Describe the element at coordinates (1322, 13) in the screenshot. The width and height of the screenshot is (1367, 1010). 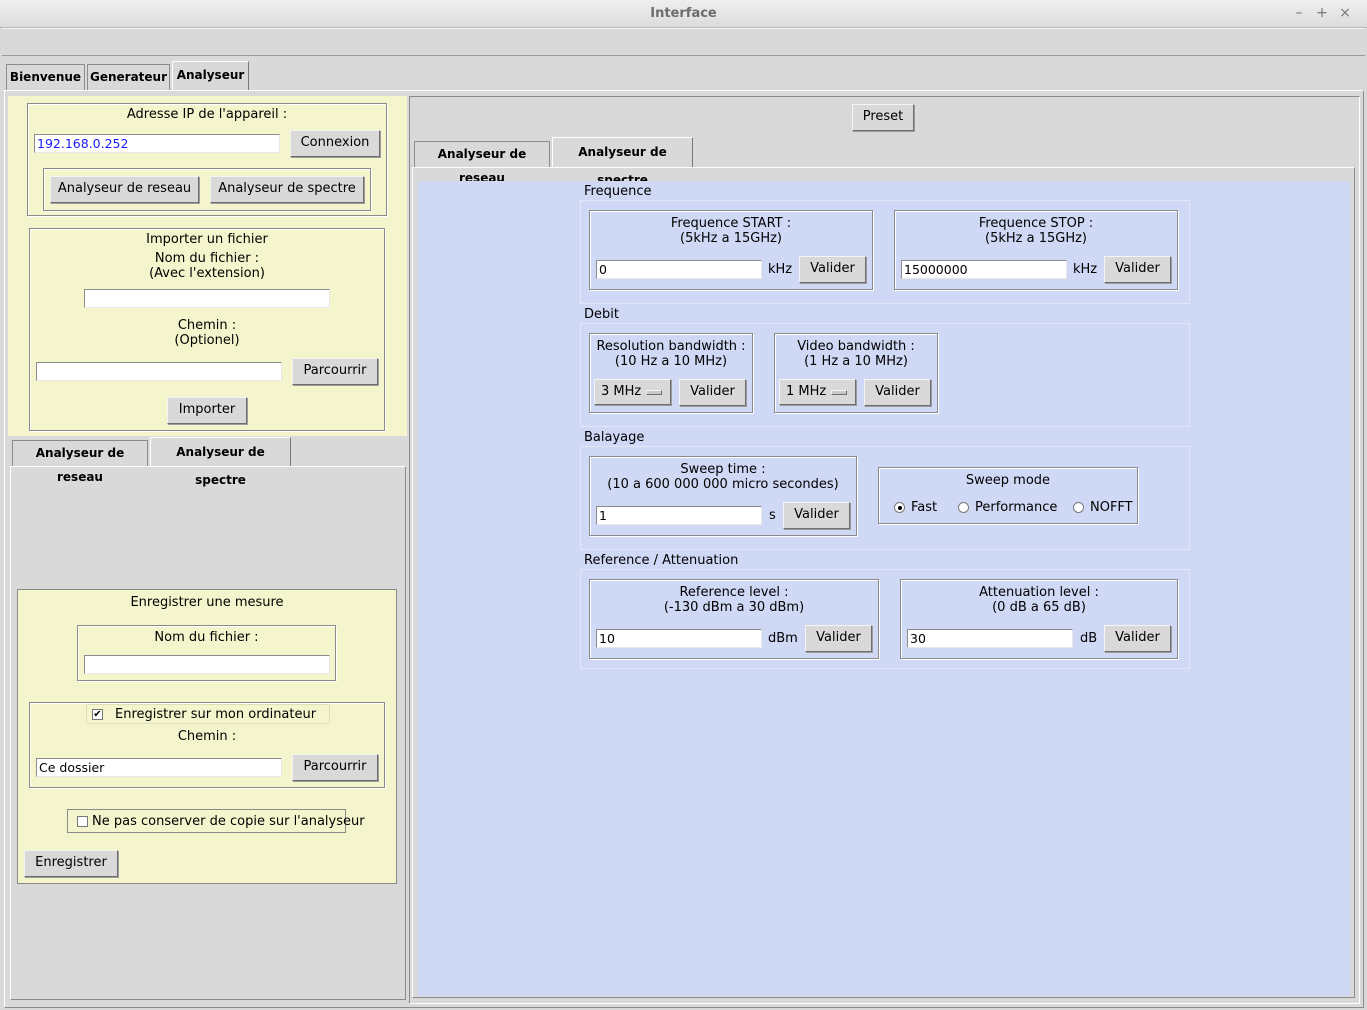
I see `maximize-icon: +` at that location.